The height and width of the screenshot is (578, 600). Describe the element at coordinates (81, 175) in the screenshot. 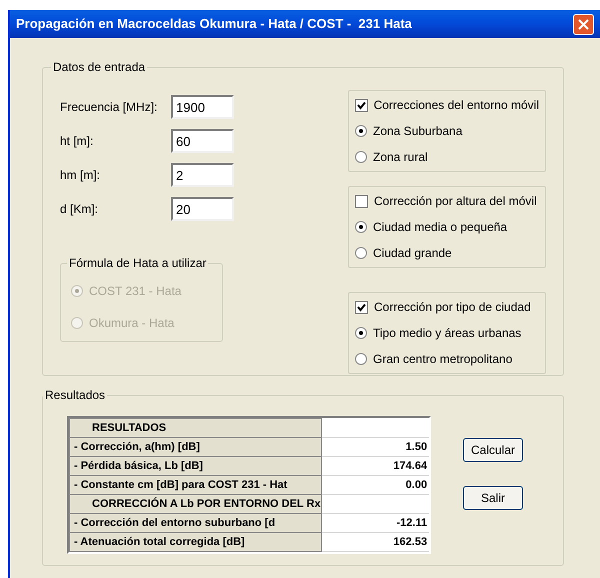

I see `field-label: hm [m]:` at that location.